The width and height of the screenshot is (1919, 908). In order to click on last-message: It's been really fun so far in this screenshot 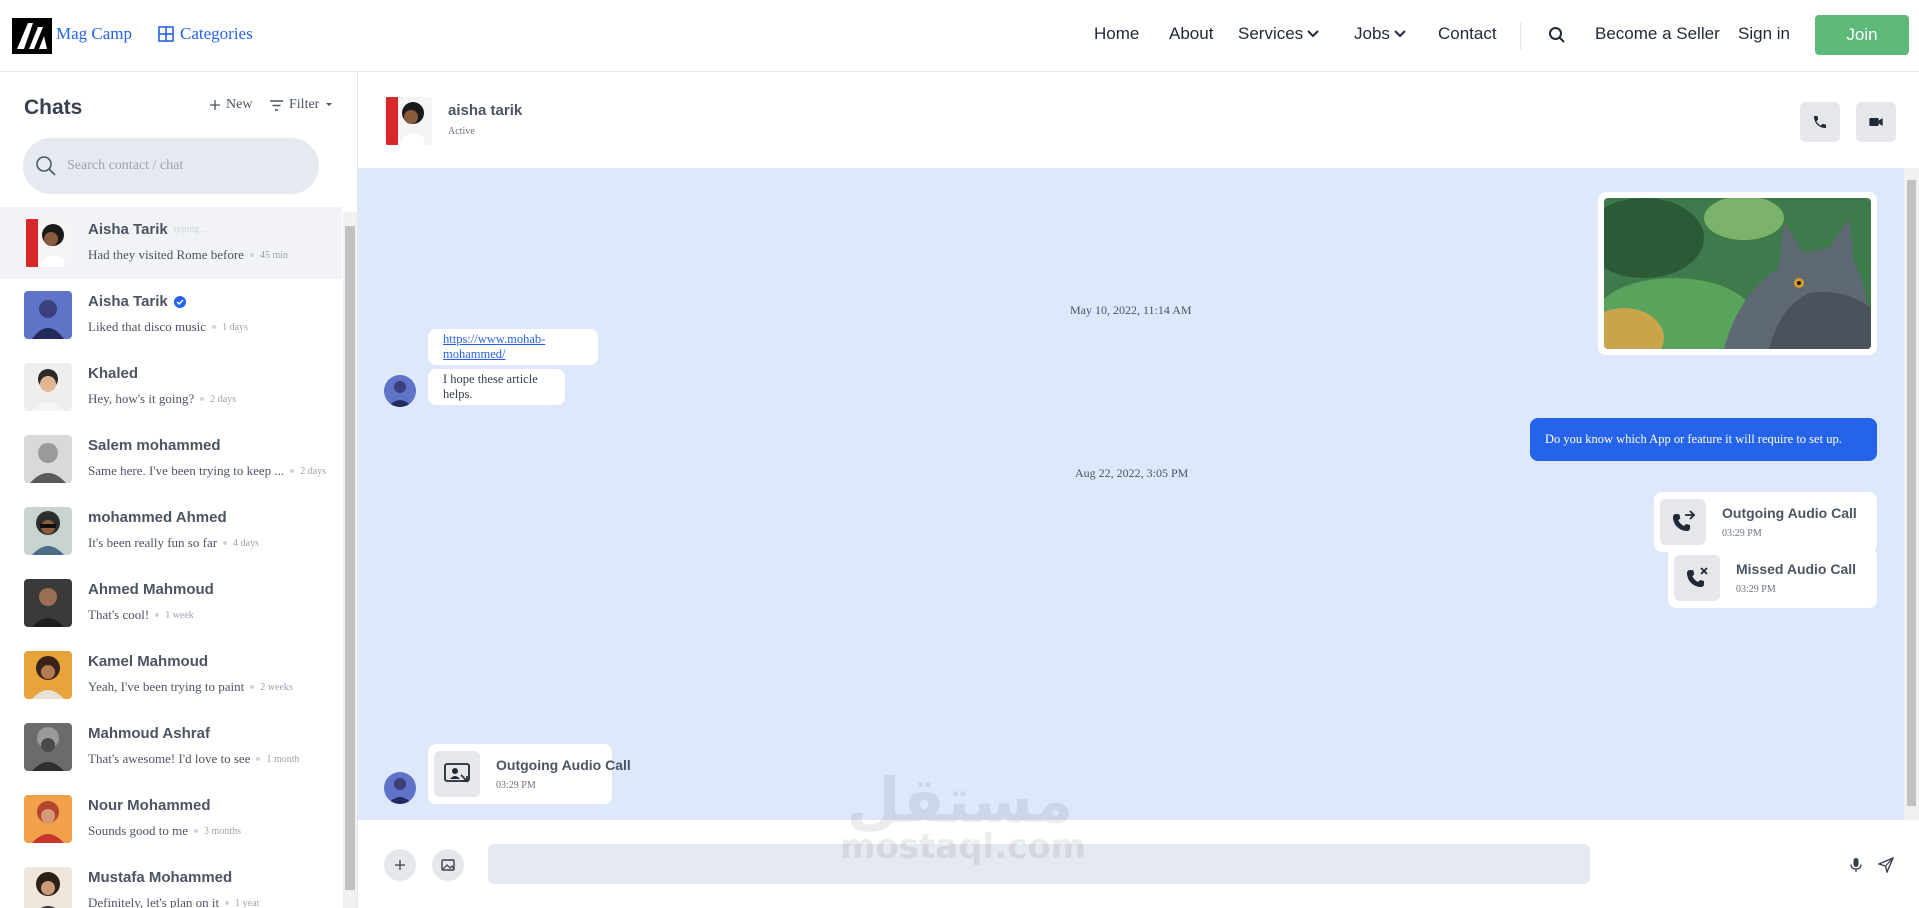, I will do `click(153, 542)`.